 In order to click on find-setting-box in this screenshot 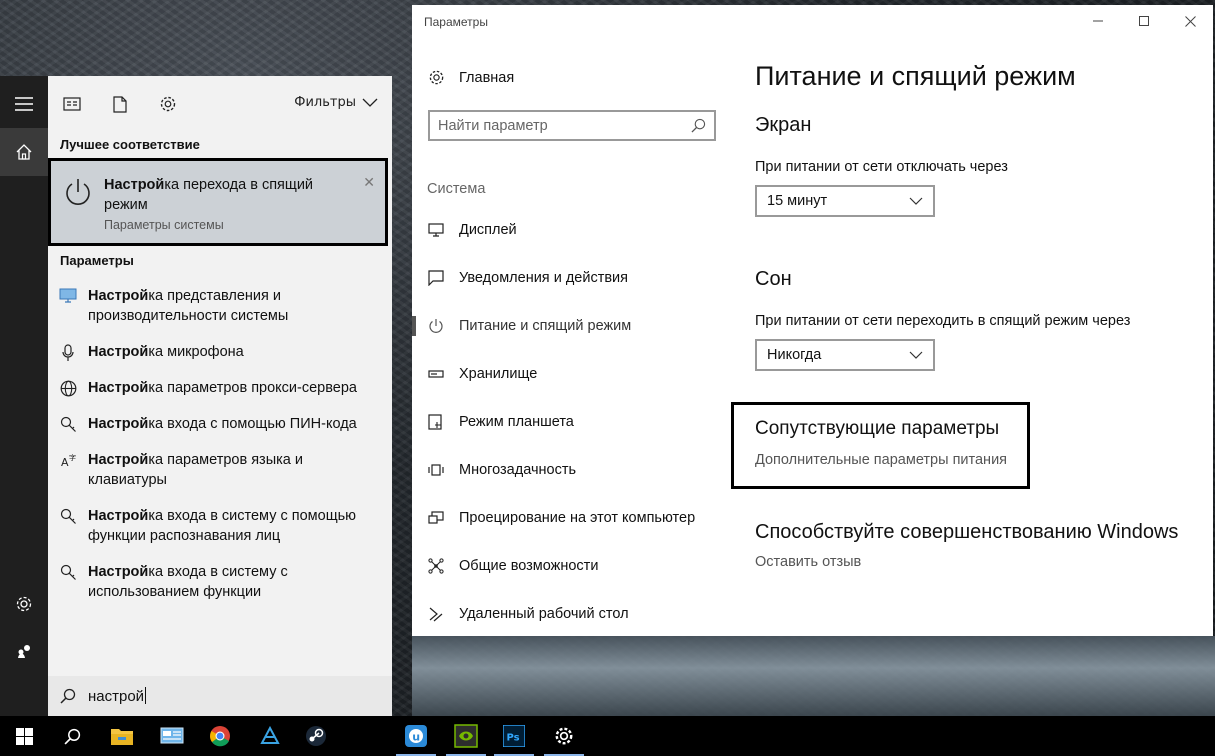, I will do `click(572, 125)`.